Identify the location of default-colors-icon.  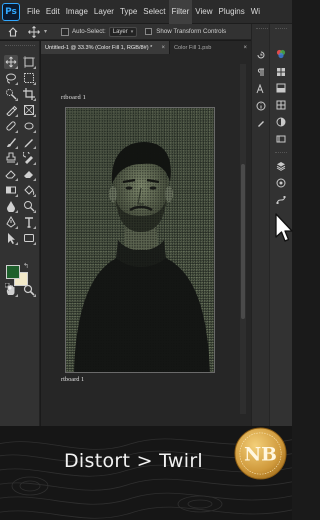
(8, 286).